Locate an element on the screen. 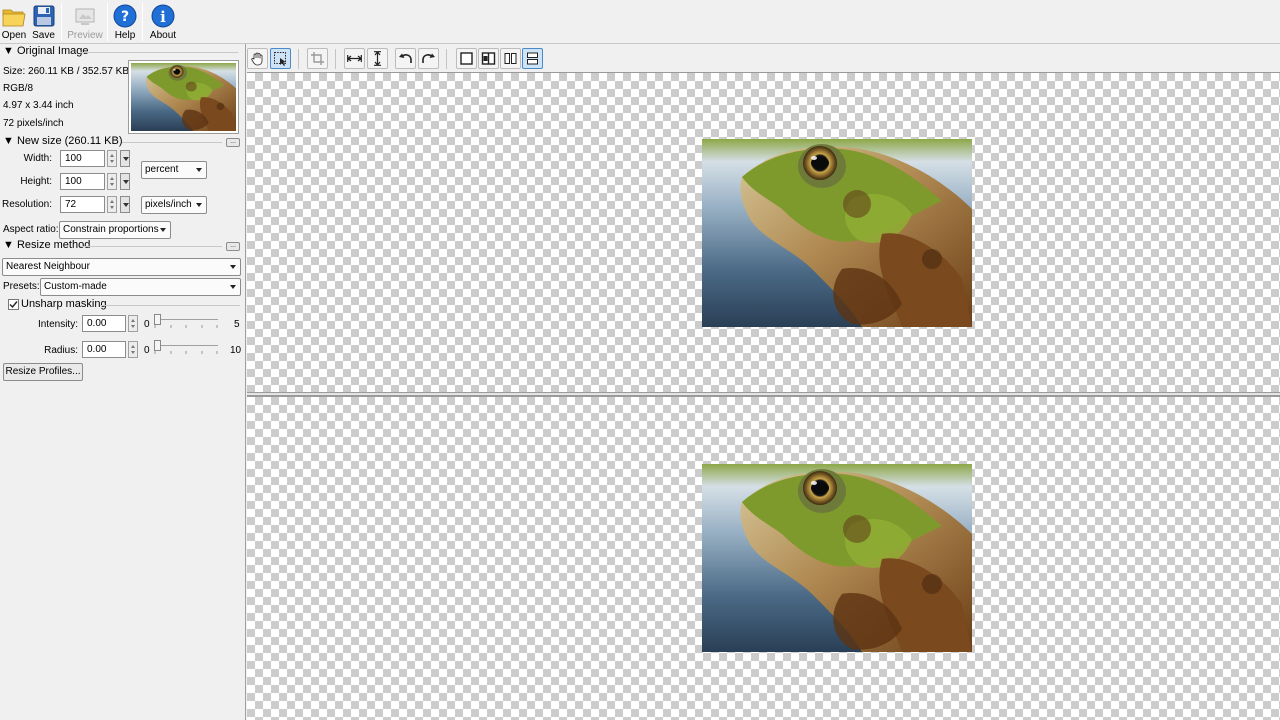  unsharp-masking-label: Unsharp masking is located at coordinates (64, 304).